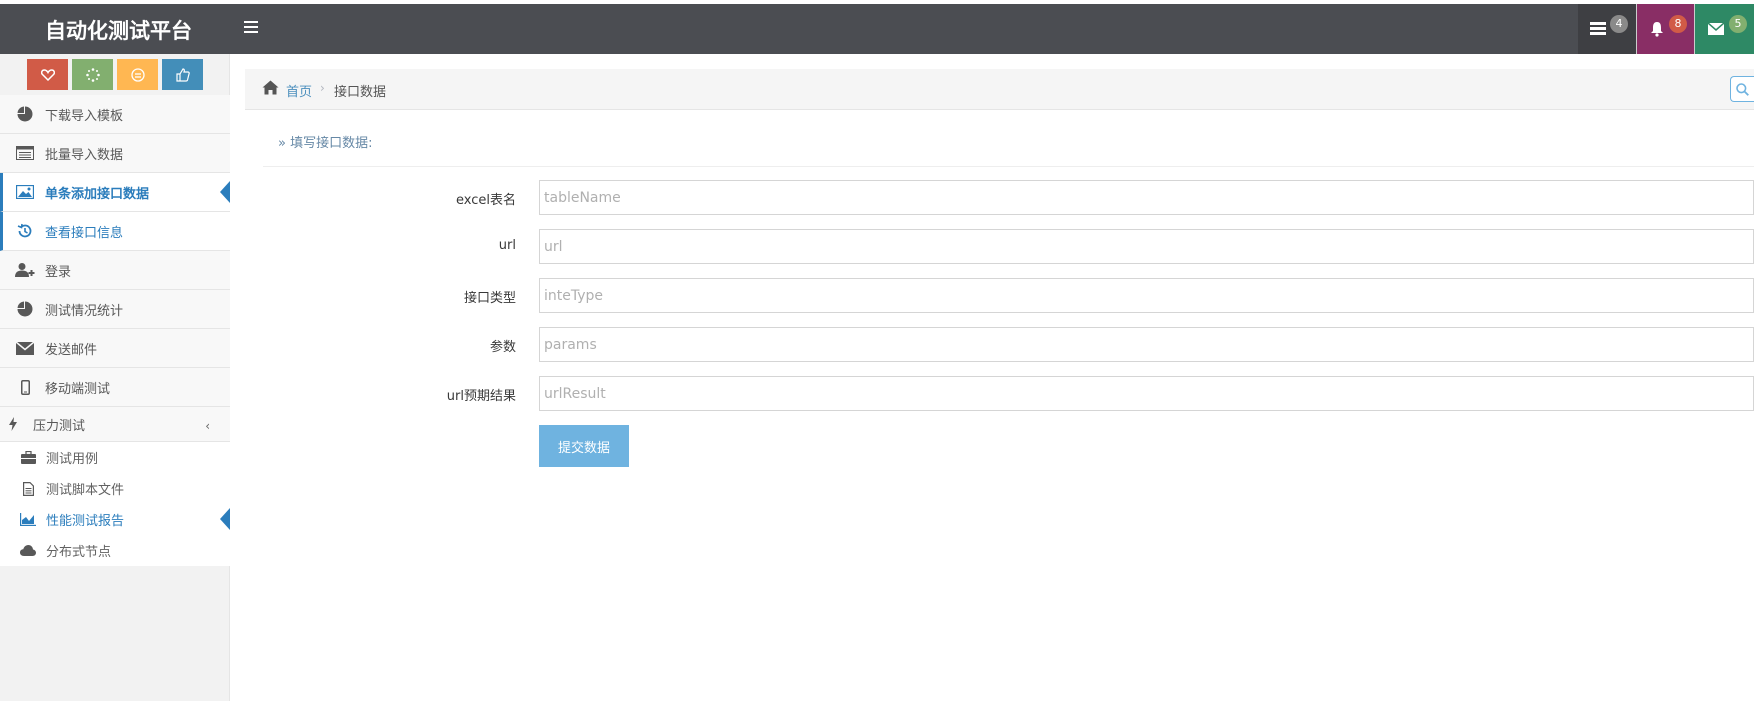  I want to click on sidebar-item-stress-test: 压力测试 ‹, so click(115, 424).